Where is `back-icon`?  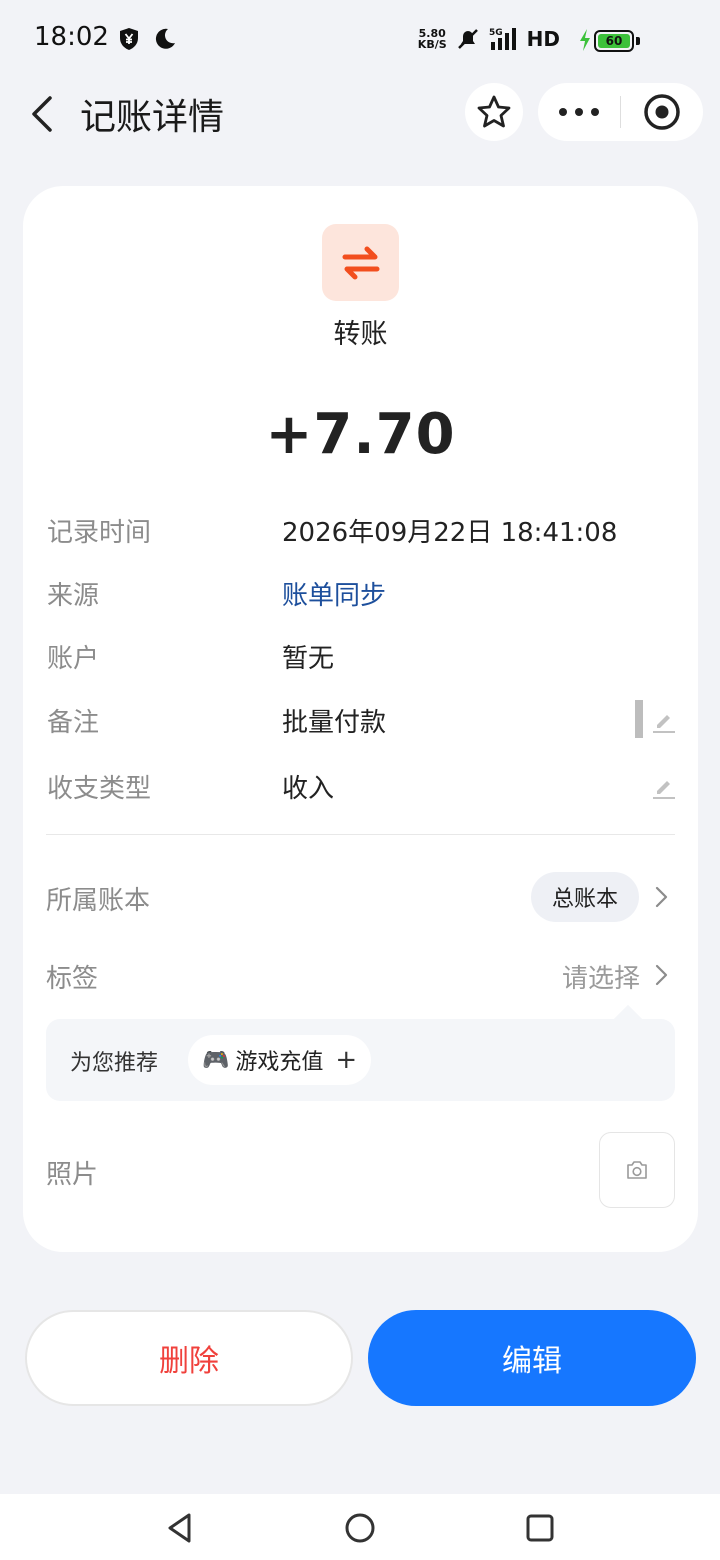 back-icon is located at coordinates (42, 114).